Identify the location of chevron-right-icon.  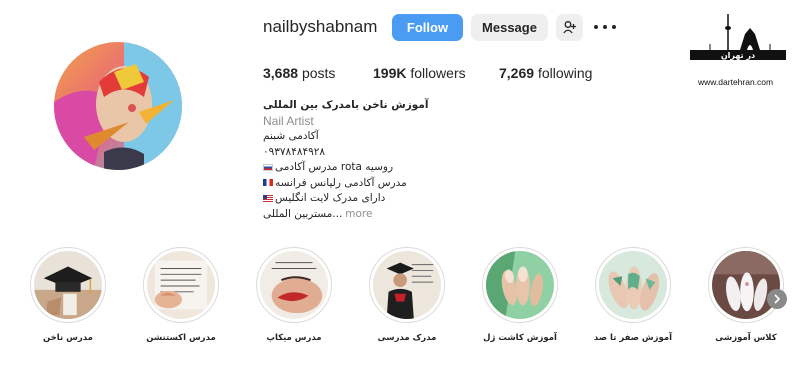
(777, 299).